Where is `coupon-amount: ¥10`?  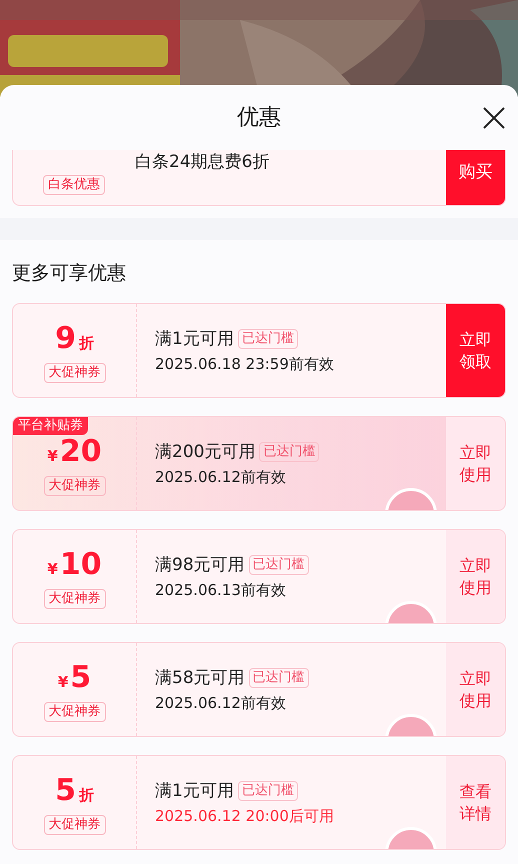
coupon-amount: ¥10 is located at coordinates (74, 565).